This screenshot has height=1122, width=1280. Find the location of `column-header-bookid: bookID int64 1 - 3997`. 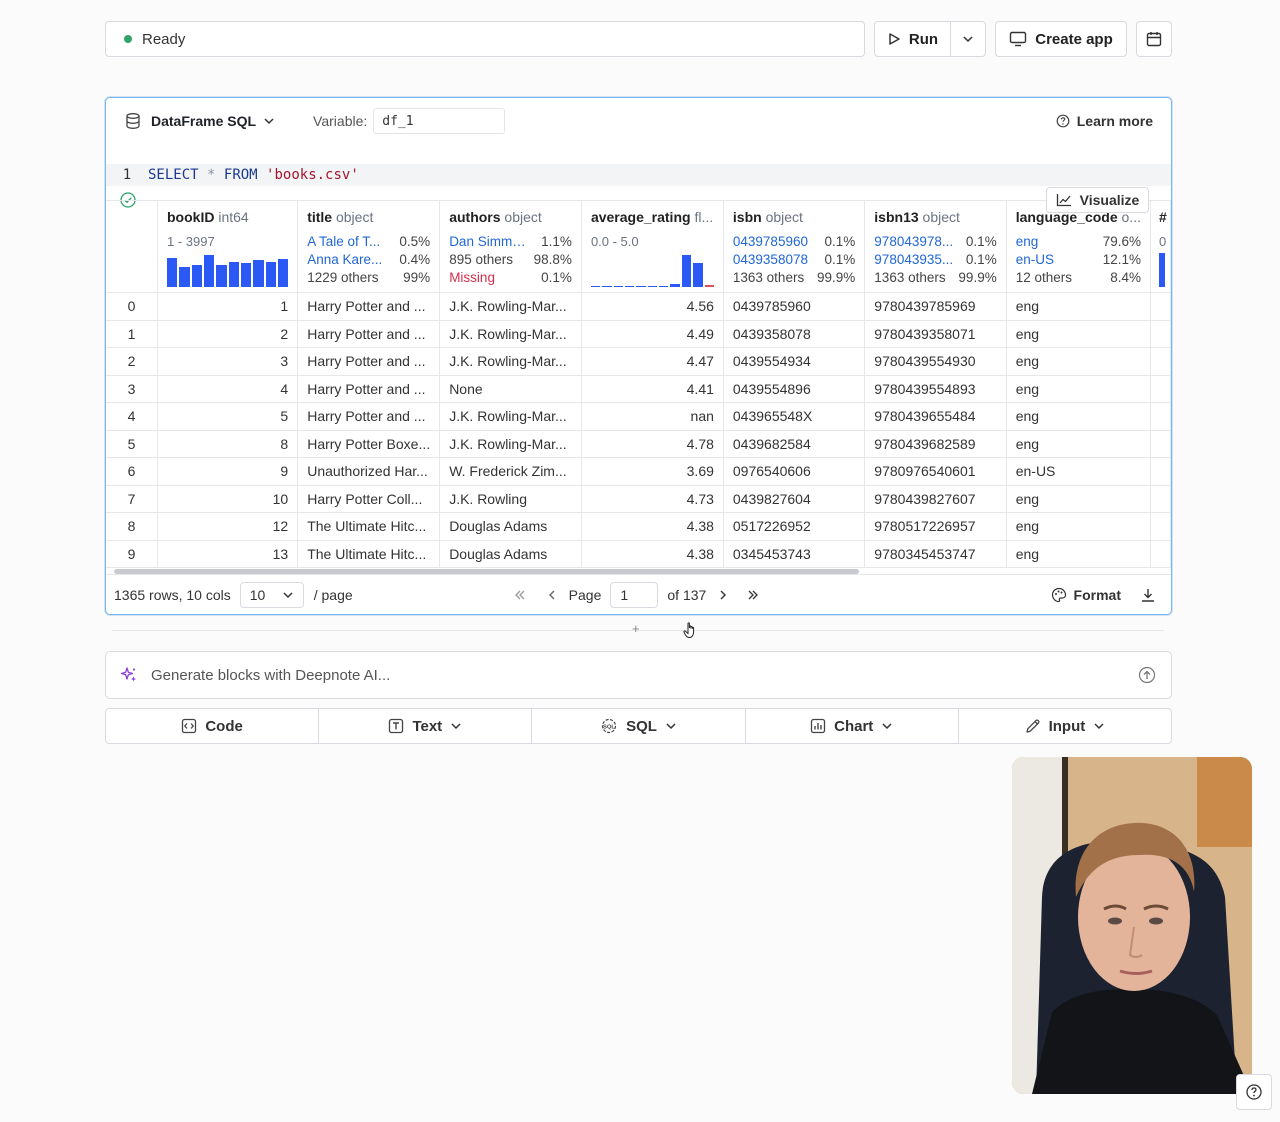

column-header-bookid: bookID int64 1 - 3997 is located at coordinates (228, 246).